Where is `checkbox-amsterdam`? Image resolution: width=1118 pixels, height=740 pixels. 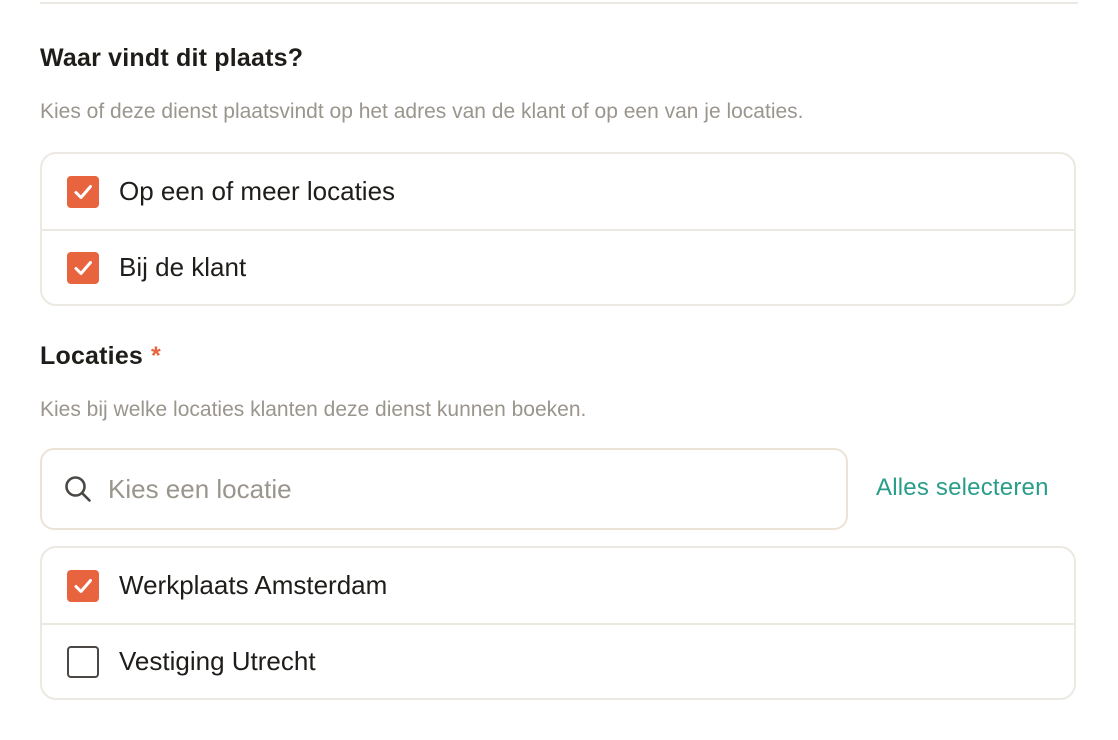
checkbox-amsterdam is located at coordinates (83, 585).